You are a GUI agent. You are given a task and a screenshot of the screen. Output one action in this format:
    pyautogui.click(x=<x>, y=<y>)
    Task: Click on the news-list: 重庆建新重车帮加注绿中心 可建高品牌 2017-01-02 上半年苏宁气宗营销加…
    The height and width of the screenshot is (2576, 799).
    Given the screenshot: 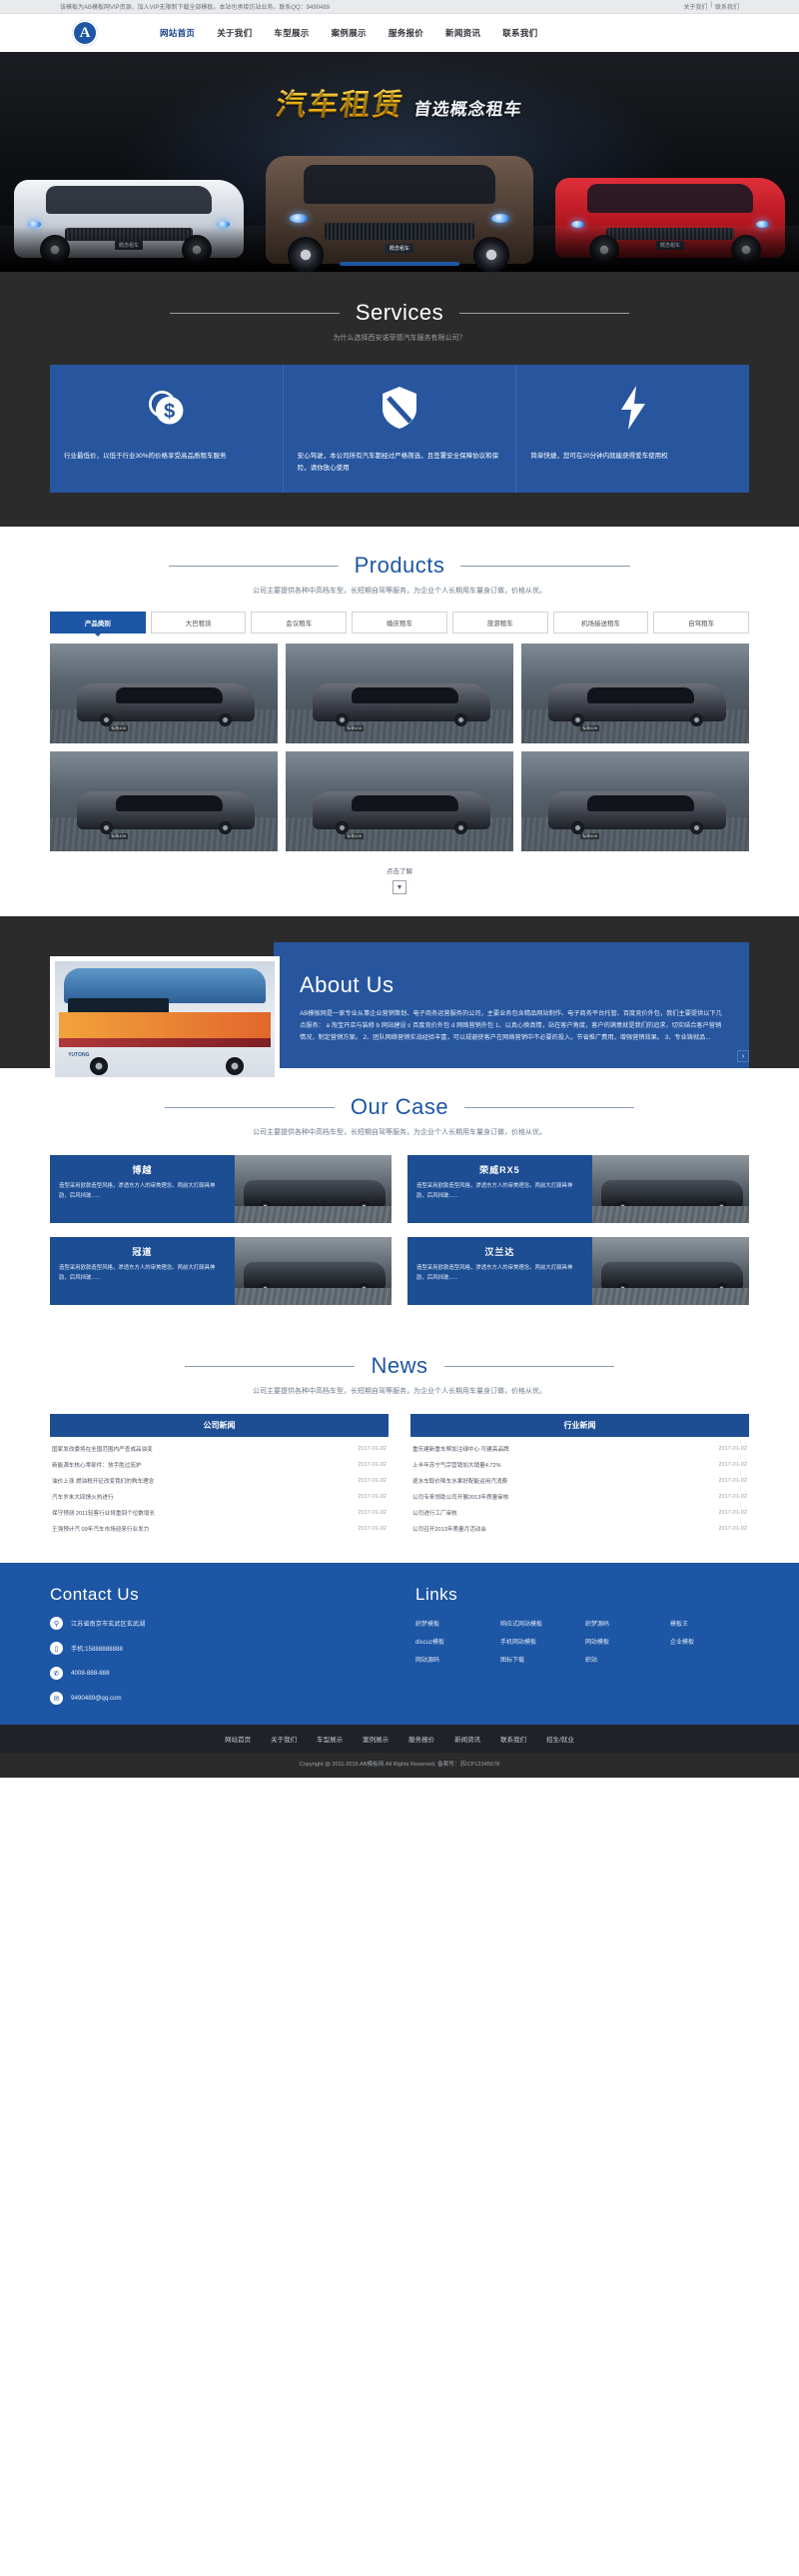 What is the action you would take?
    pyautogui.click(x=579, y=1489)
    